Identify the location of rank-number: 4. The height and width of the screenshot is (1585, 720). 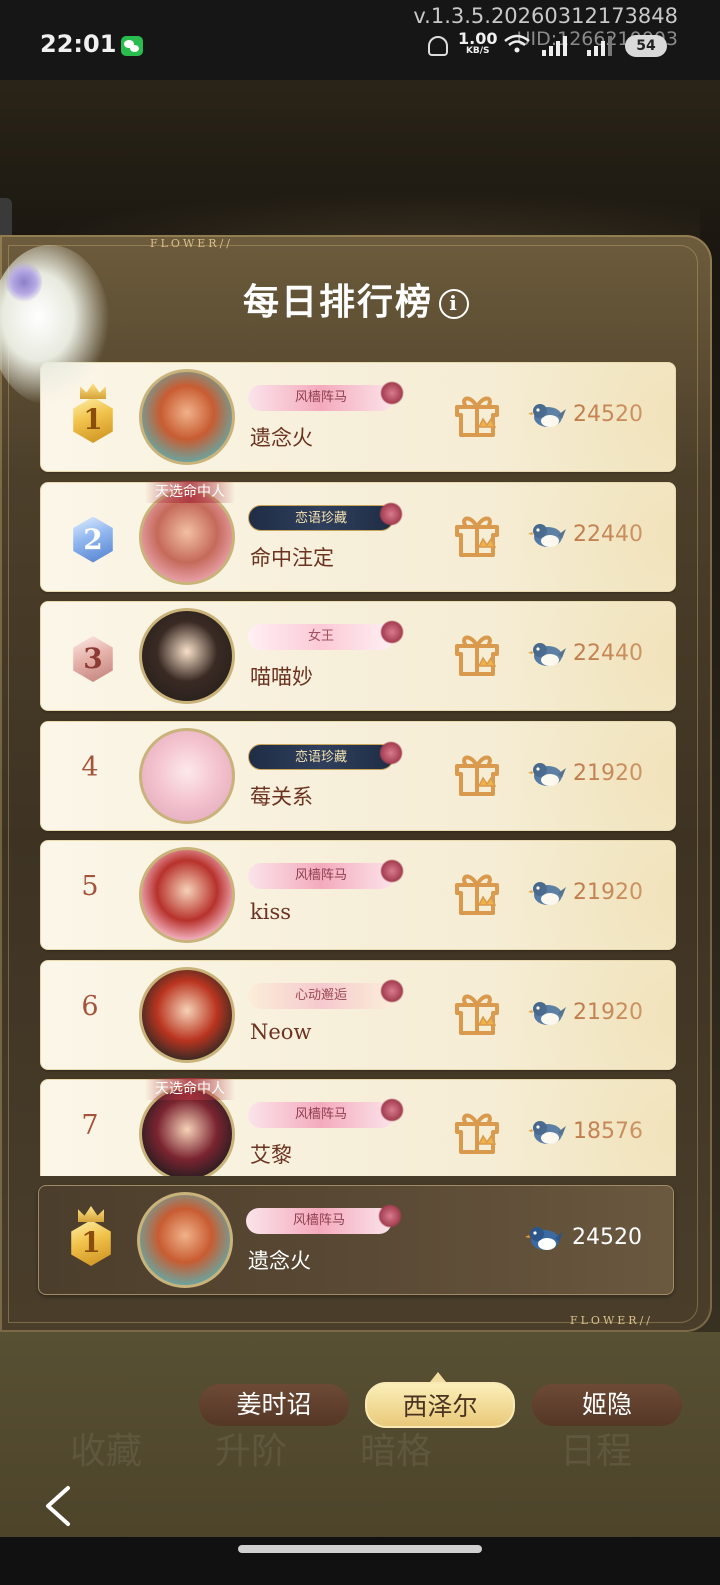
(90, 767).